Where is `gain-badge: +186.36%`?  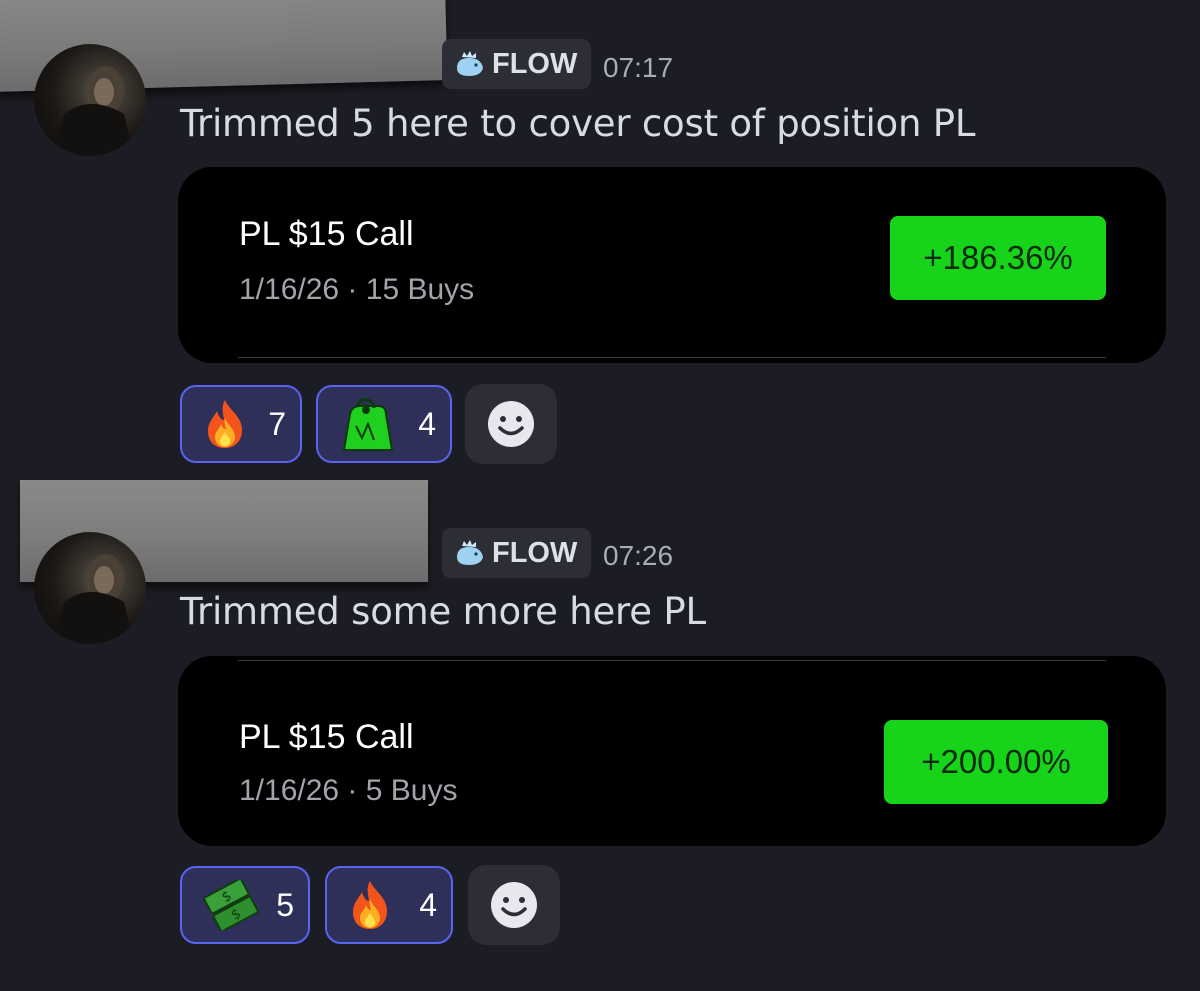
gain-badge: +186.36% is located at coordinates (998, 258).